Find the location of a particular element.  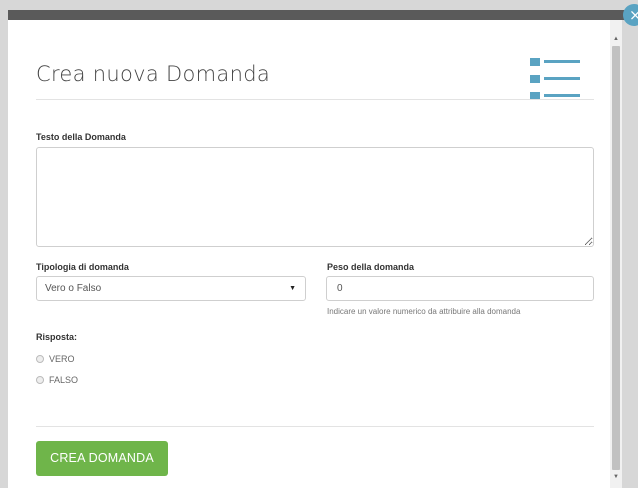

scroll-up-arrow-icon: ▲ is located at coordinates (616, 39).